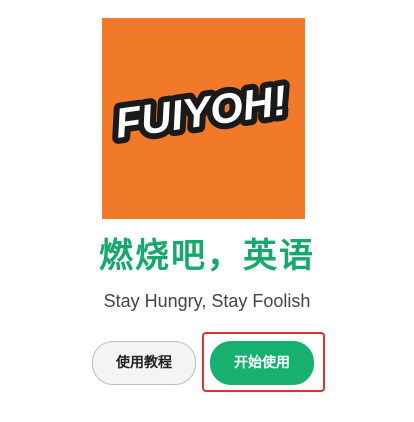 The height and width of the screenshot is (422, 414). I want to click on start-button: 开始使用, so click(262, 363).